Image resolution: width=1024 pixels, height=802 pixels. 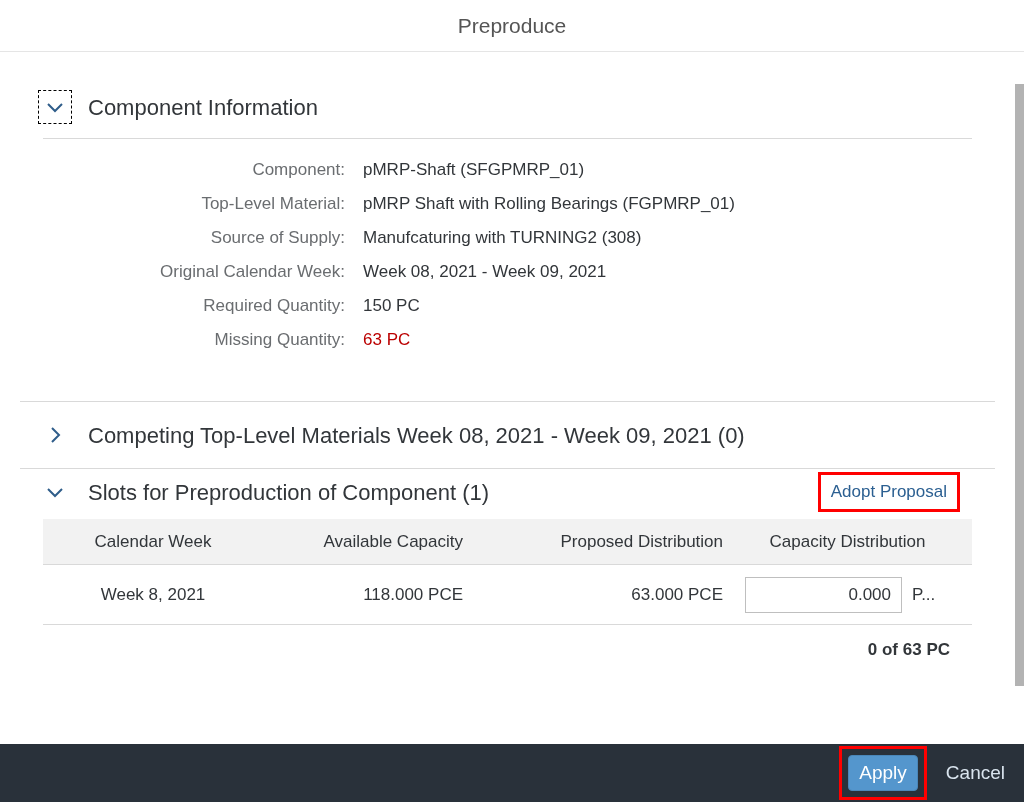 What do you see at coordinates (847, 541) in the screenshot?
I see `column-header: Capacity Distribution` at bounding box center [847, 541].